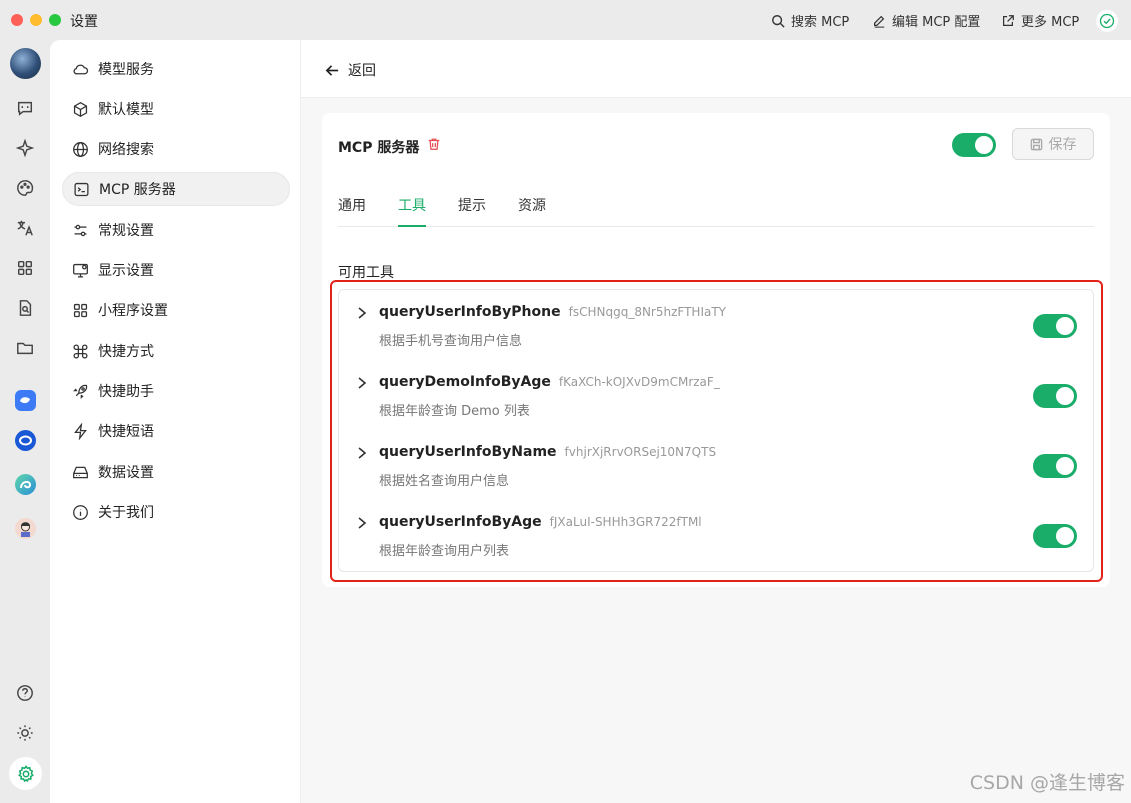 The width and height of the screenshot is (1131, 803). What do you see at coordinates (80, 230) in the screenshot?
I see `sliders-icon` at bounding box center [80, 230].